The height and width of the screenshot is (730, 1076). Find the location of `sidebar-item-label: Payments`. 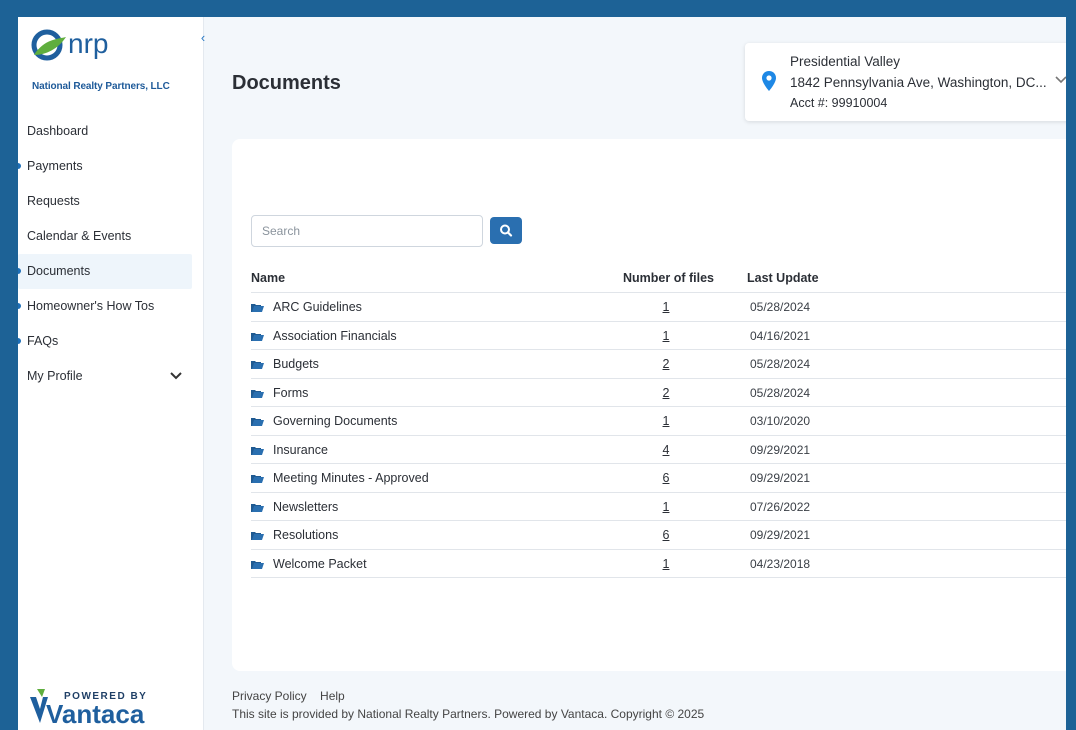

sidebar-item-label: Payments is located at coordinates (55, 166).